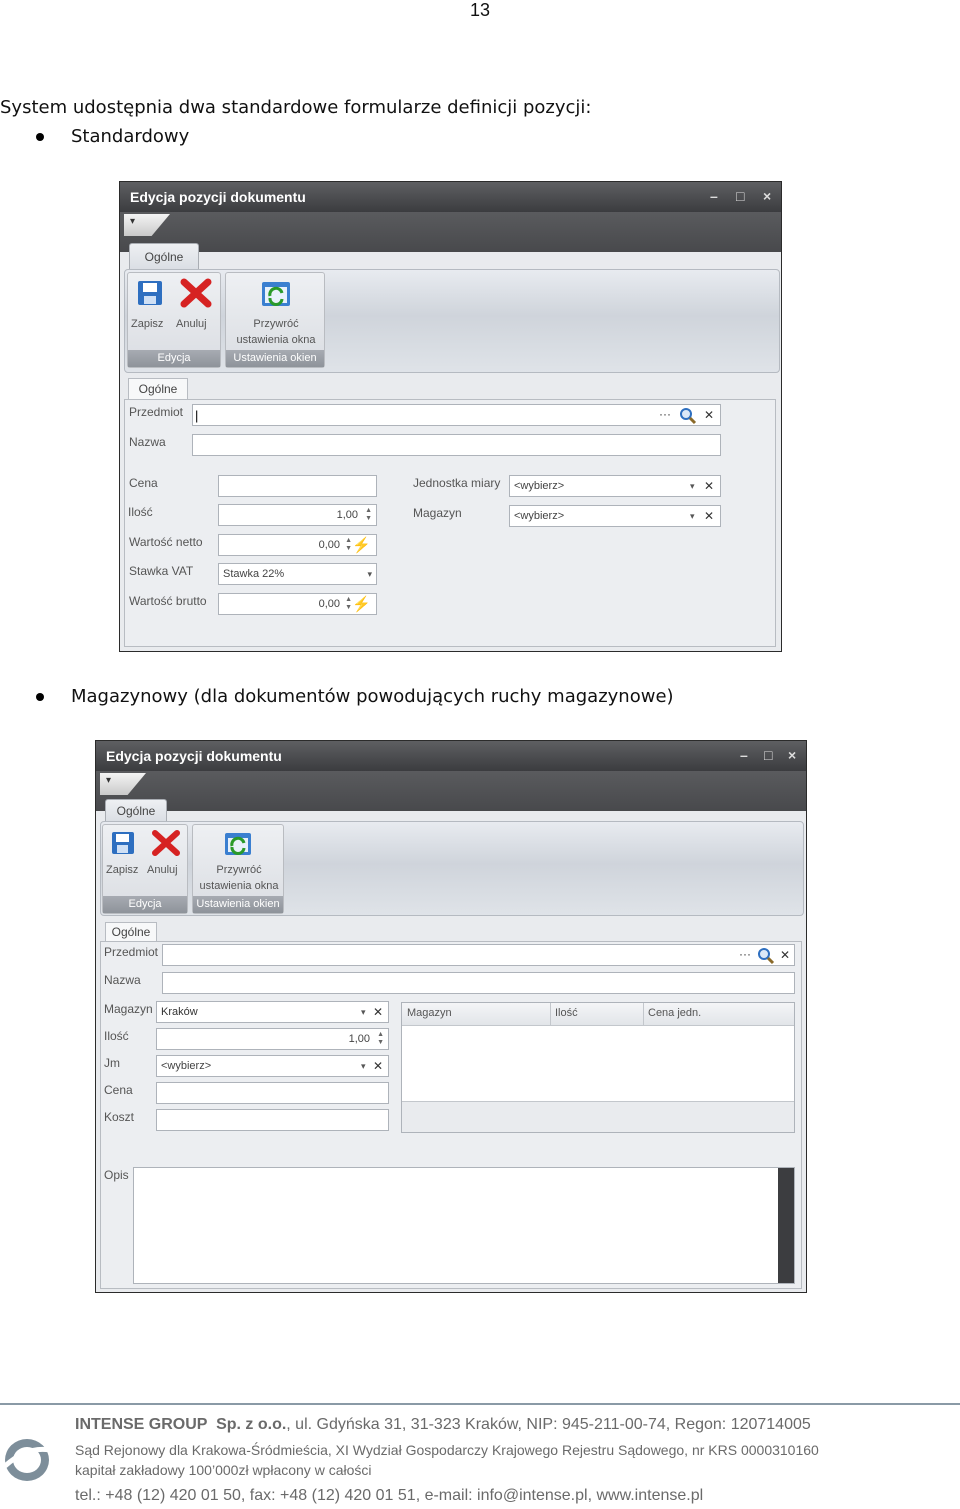  Describe the element at coordinates (145, 904) in the screenshot. I see `group-label-edycja: Edycja` at that location.